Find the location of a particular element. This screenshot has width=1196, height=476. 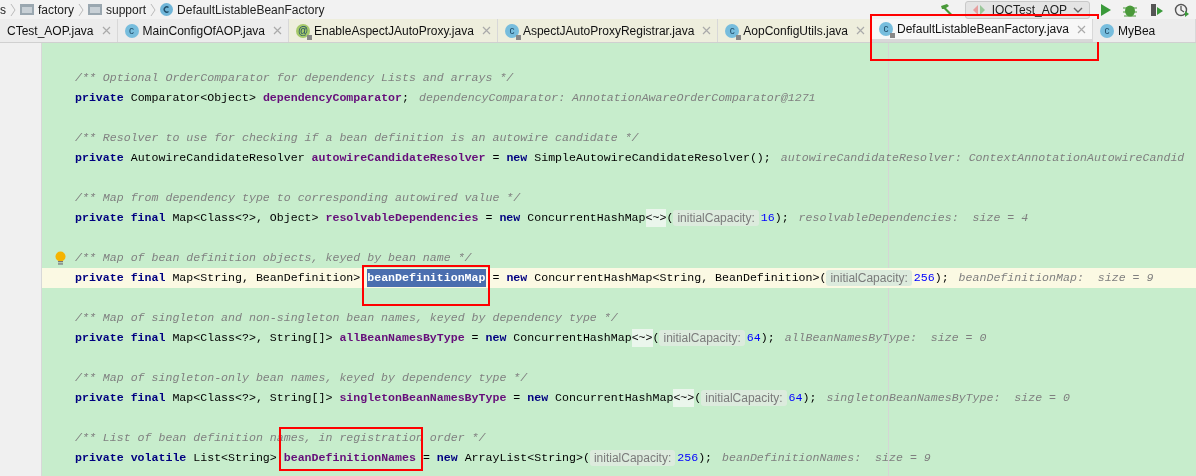

code-comment: /** Resolver to use for checking if a bean definition is an autowire candidate */ is located at coordinates (357, 138).